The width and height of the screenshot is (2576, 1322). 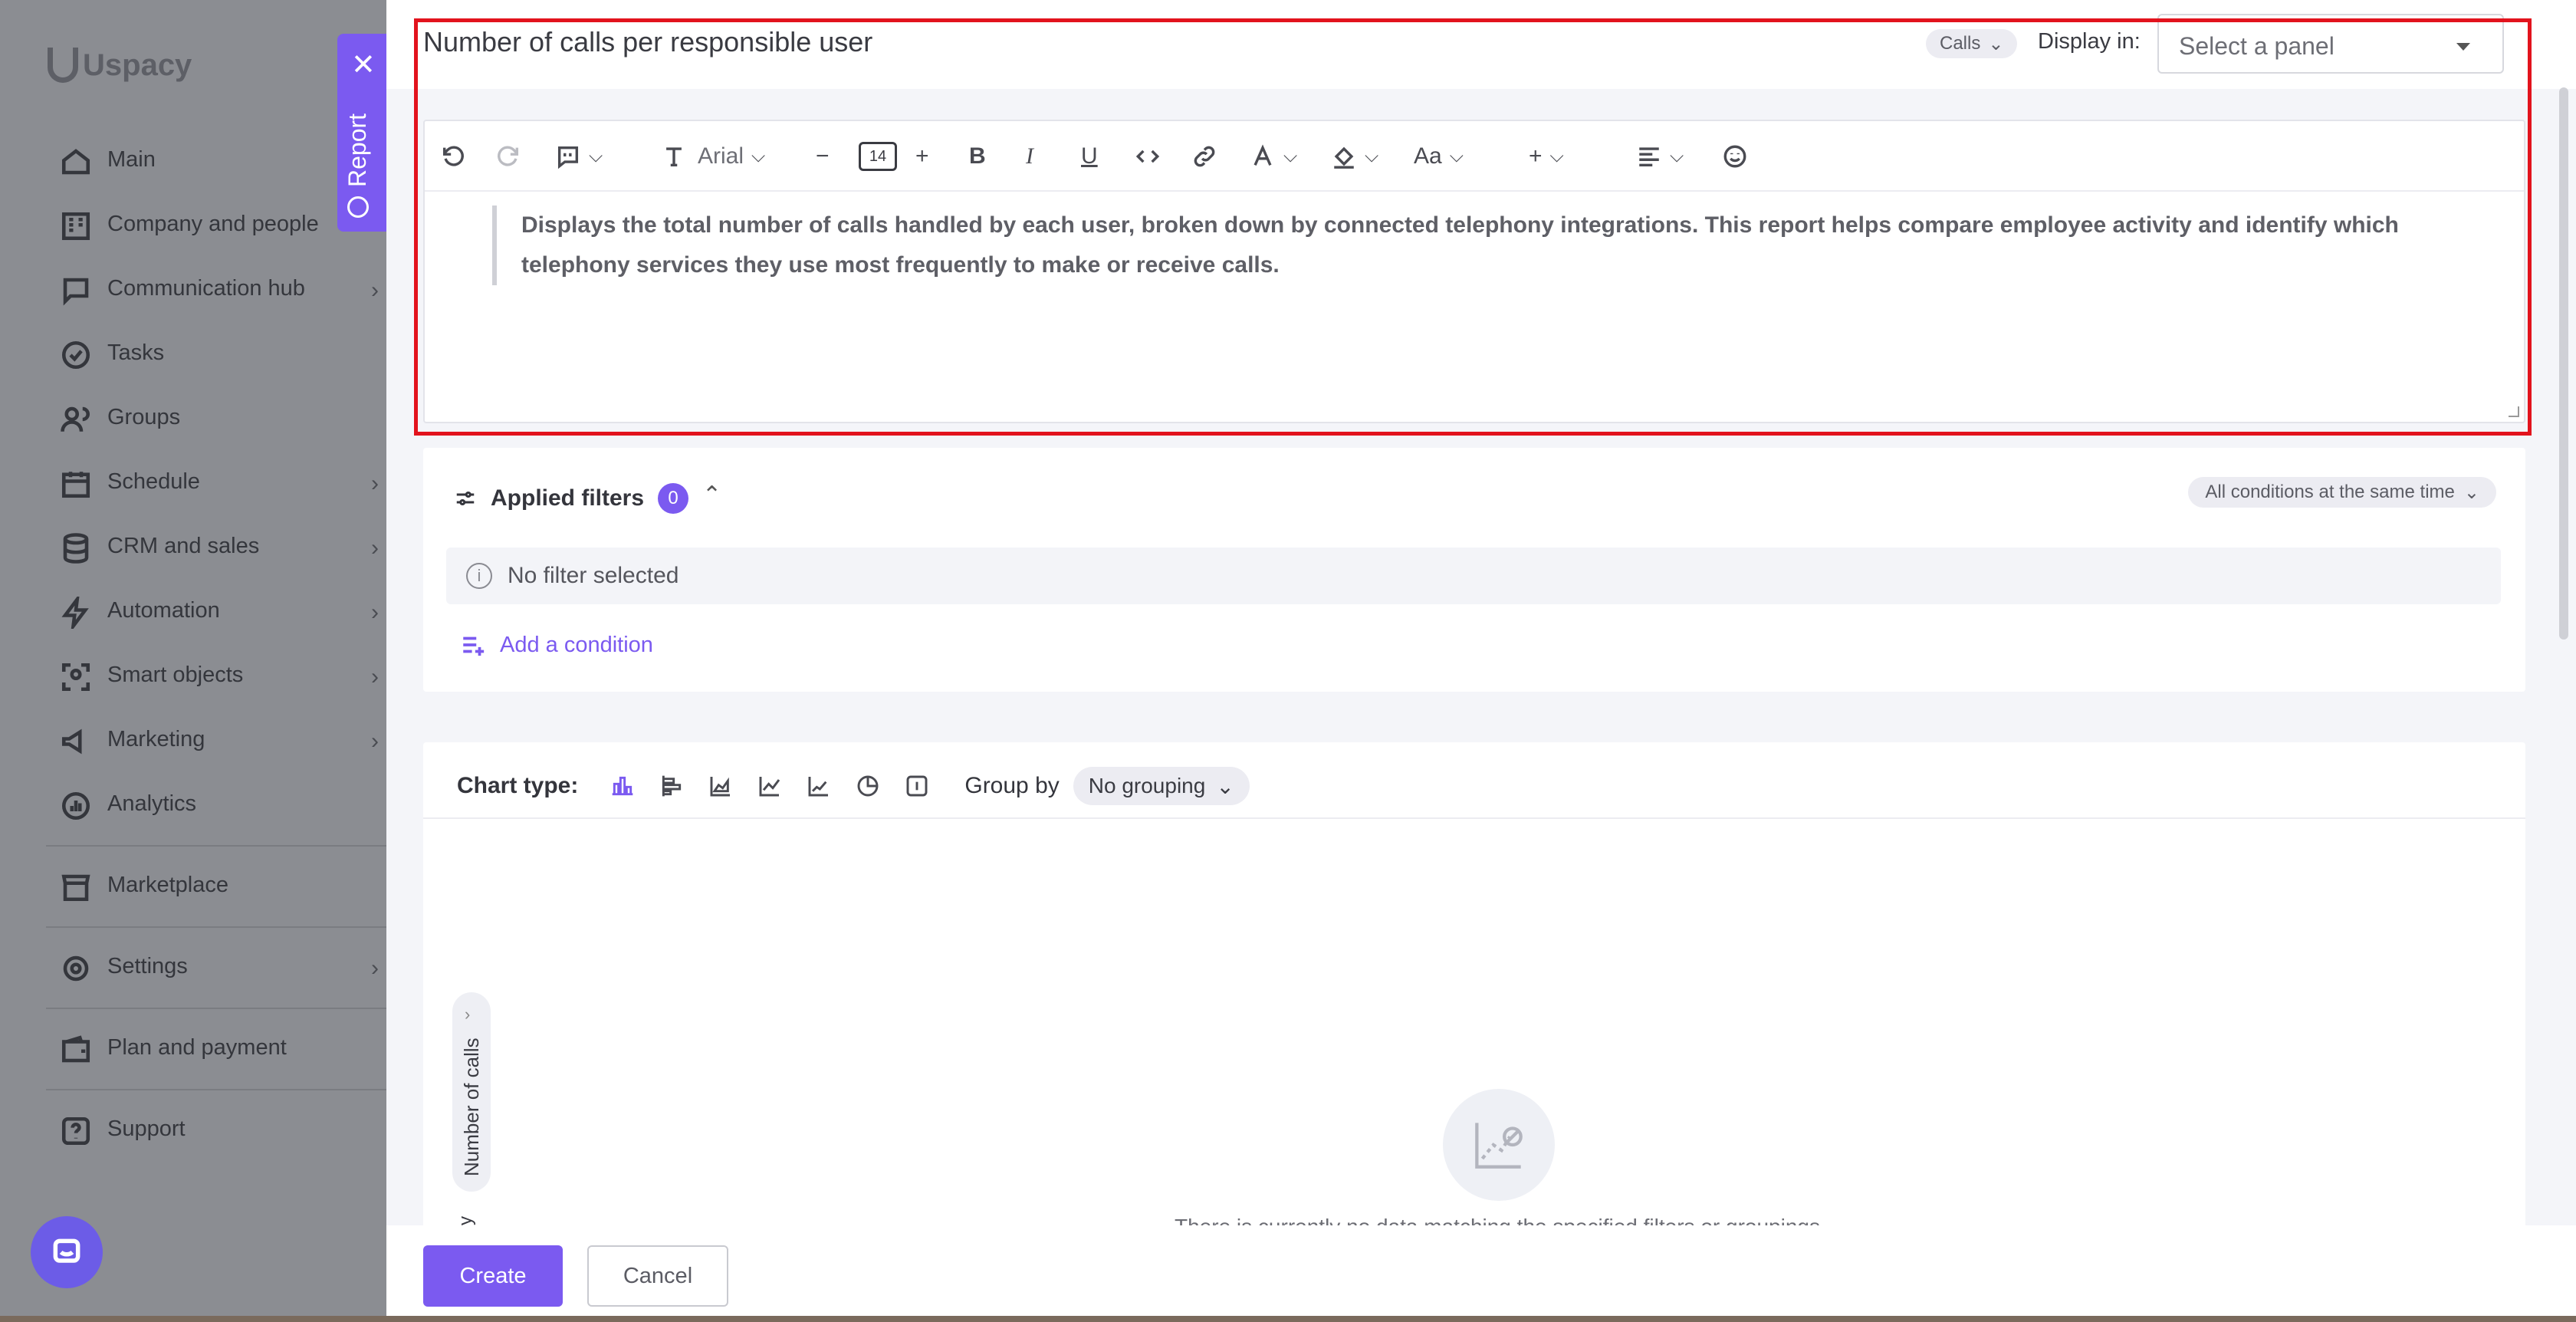 I want to click on underline-button: U, so click(x=1090, y=156).